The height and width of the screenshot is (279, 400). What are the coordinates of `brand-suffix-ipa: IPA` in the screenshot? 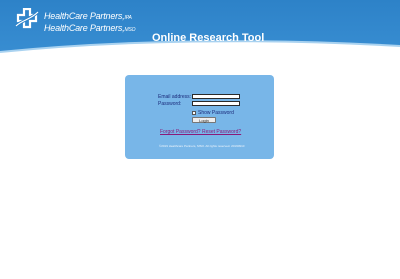 It's located at (128, 18).